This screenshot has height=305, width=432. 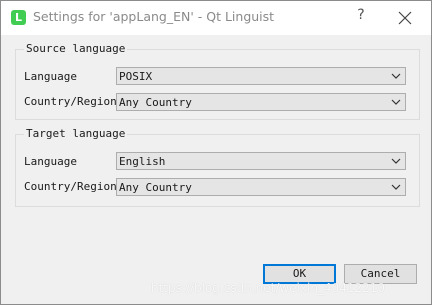 I want to click on target-language-label: Language, so click(x=50, y=161).